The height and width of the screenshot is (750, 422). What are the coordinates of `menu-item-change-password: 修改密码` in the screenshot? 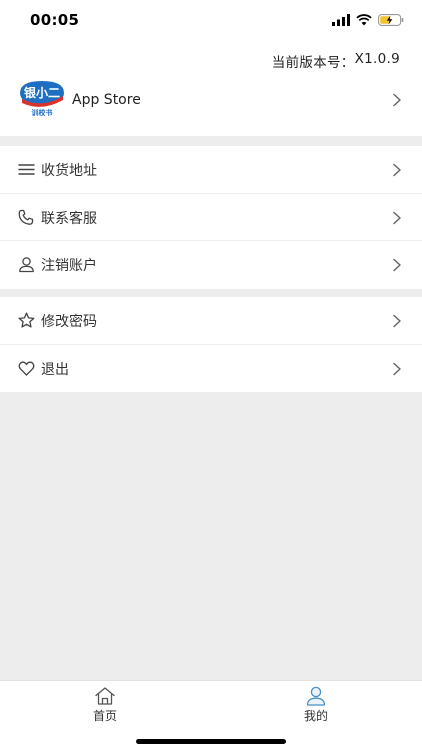 It's located at (211, 321).